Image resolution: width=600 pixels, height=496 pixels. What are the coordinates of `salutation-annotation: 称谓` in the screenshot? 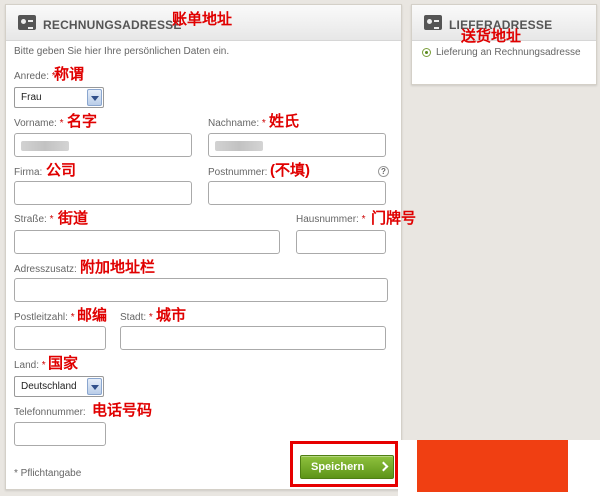 It's located at (69, 74).